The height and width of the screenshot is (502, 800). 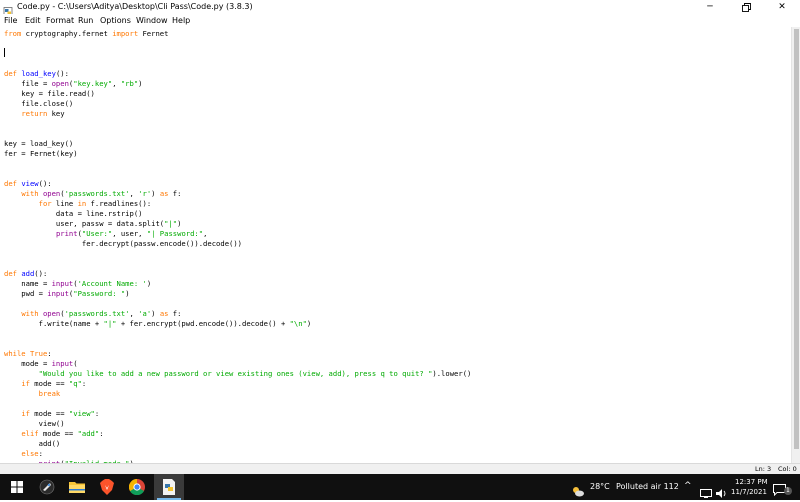 I want to click on code-line: pwd = input("Password: "), so click(x=66, y=294).